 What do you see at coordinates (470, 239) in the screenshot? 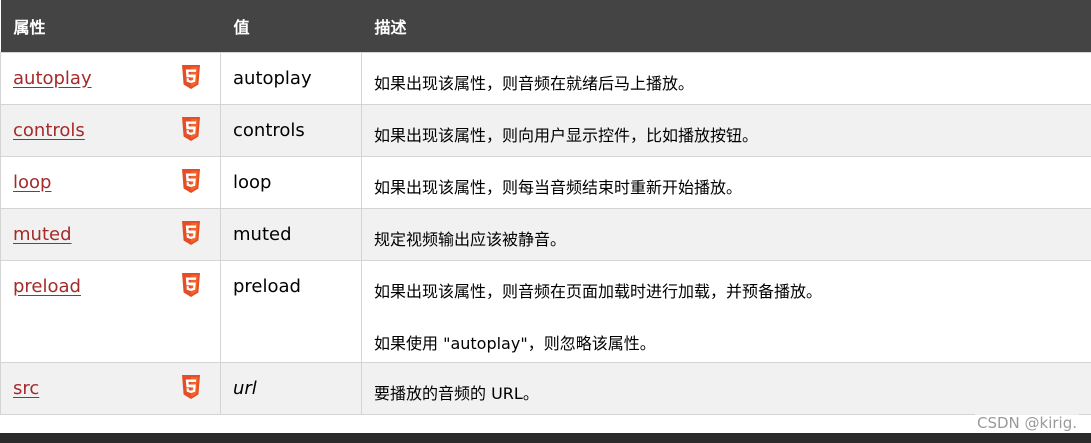
I see `description-text: 规定视频输出应该被静音。` at bounding box center [470, 239].